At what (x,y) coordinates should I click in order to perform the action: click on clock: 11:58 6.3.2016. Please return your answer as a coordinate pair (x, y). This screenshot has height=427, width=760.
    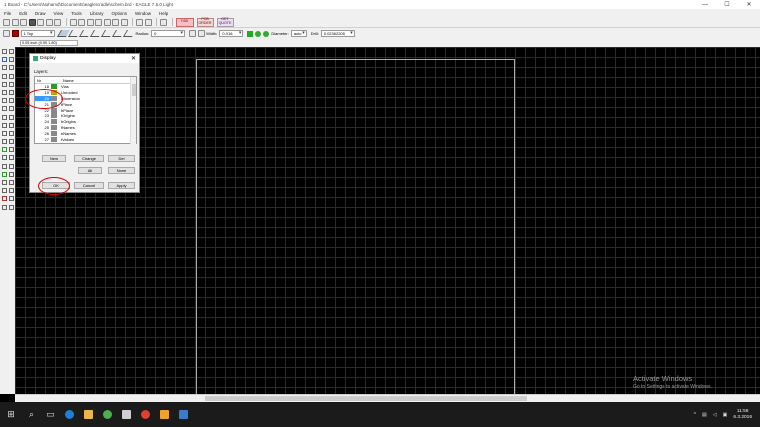
    Looking at the image, I should click on (742, 415).